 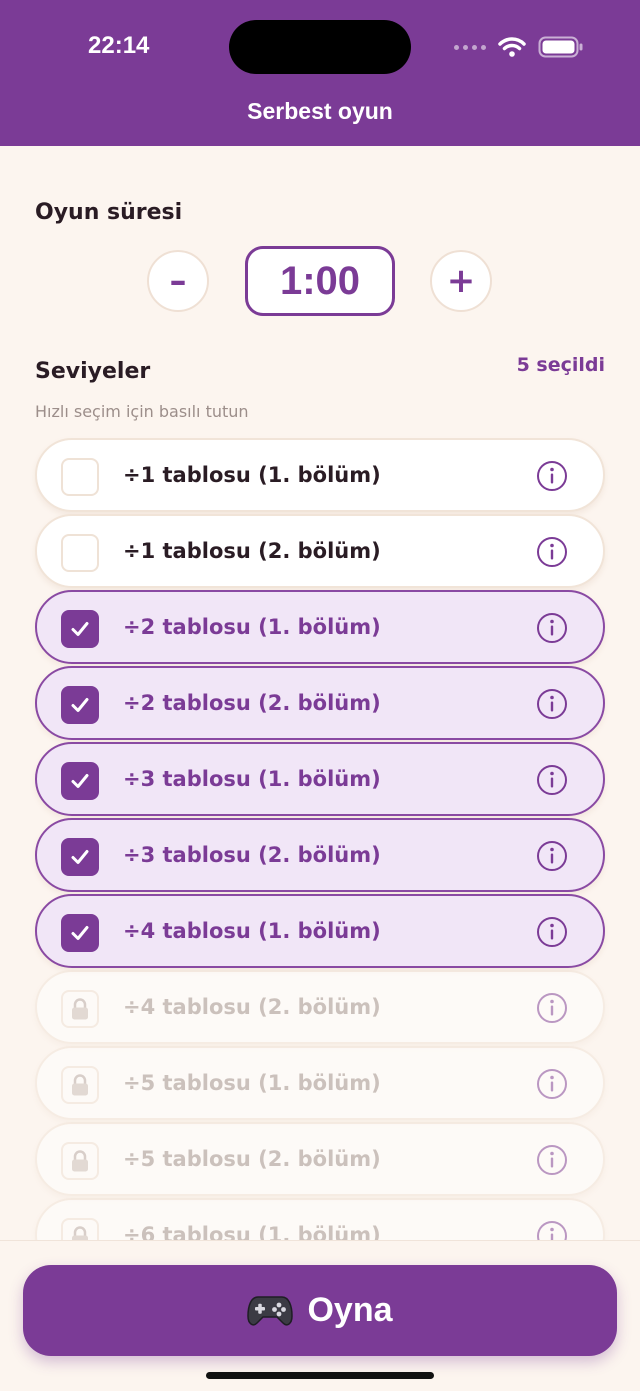 I want to click on level-row: ÷5 tablosu (1. bölüm), so click(x=320, y=1083).